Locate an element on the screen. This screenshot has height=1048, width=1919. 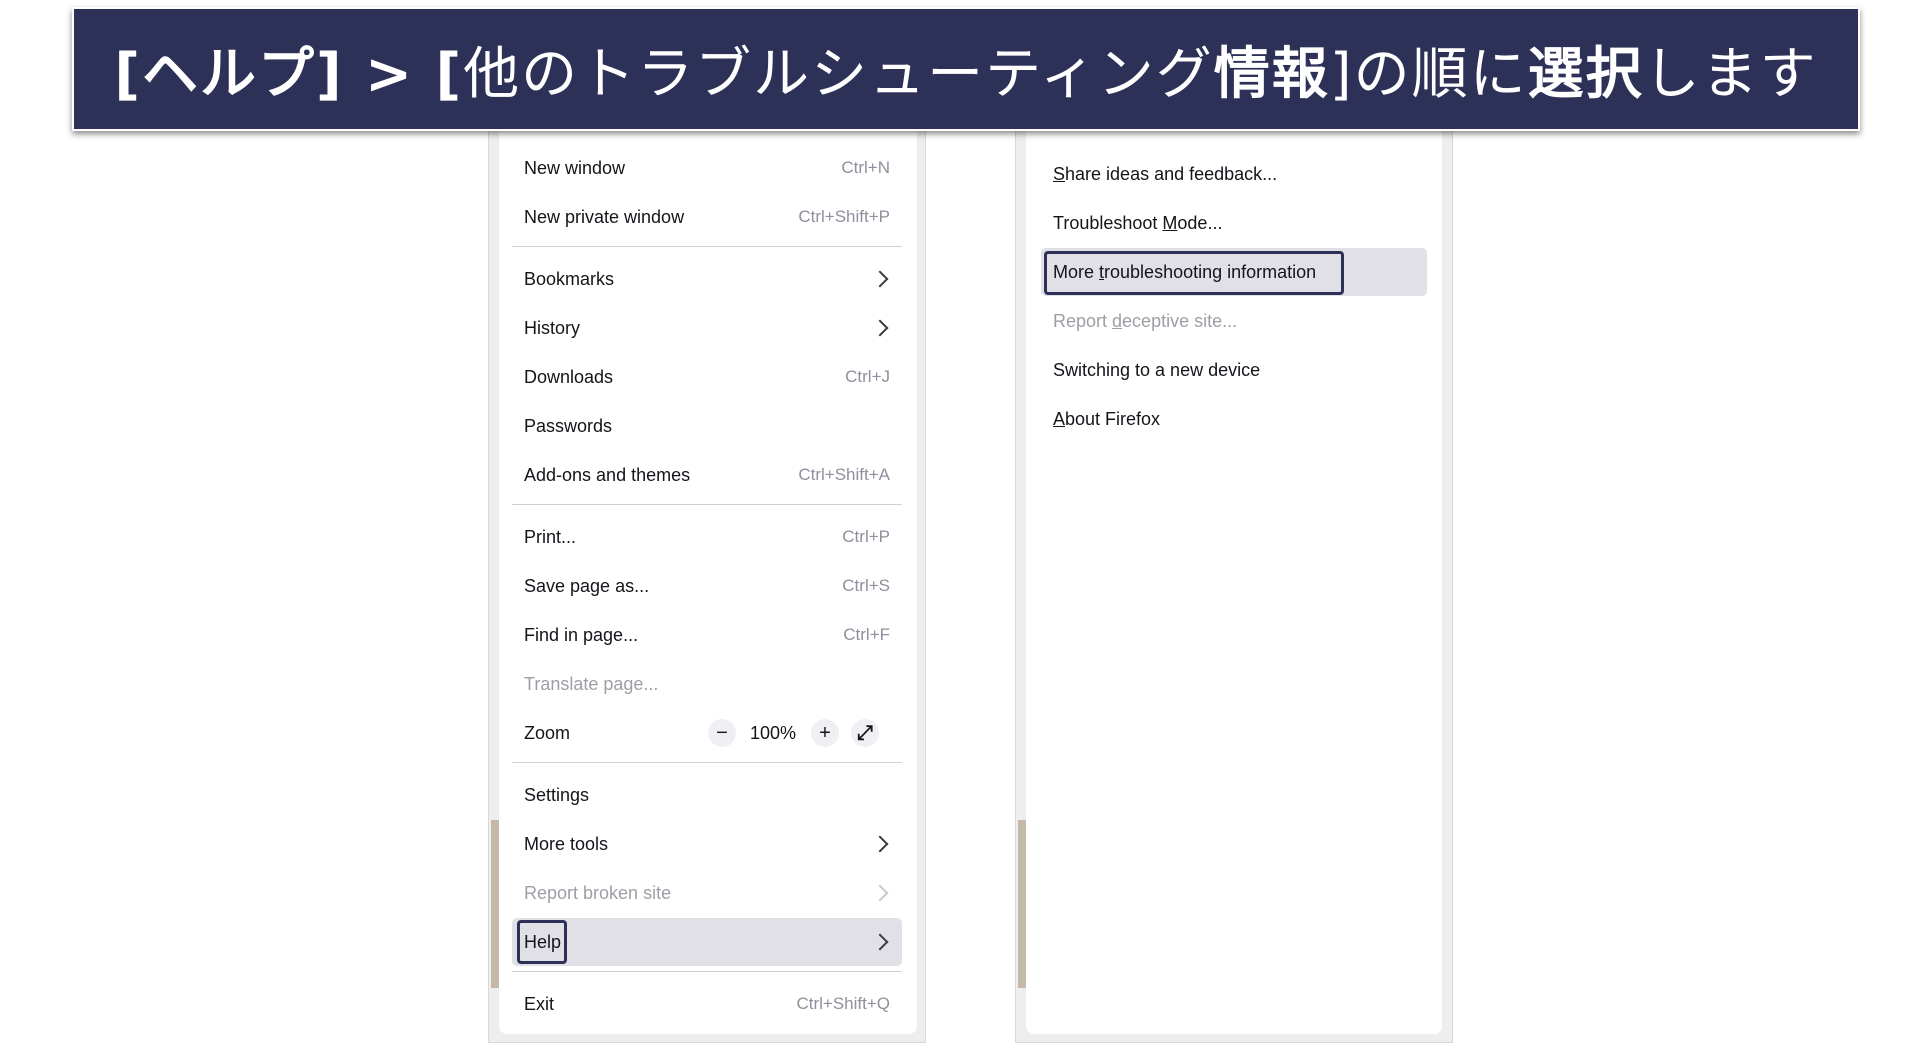
menu-item-label: New window is located at coordinates (575, 167).